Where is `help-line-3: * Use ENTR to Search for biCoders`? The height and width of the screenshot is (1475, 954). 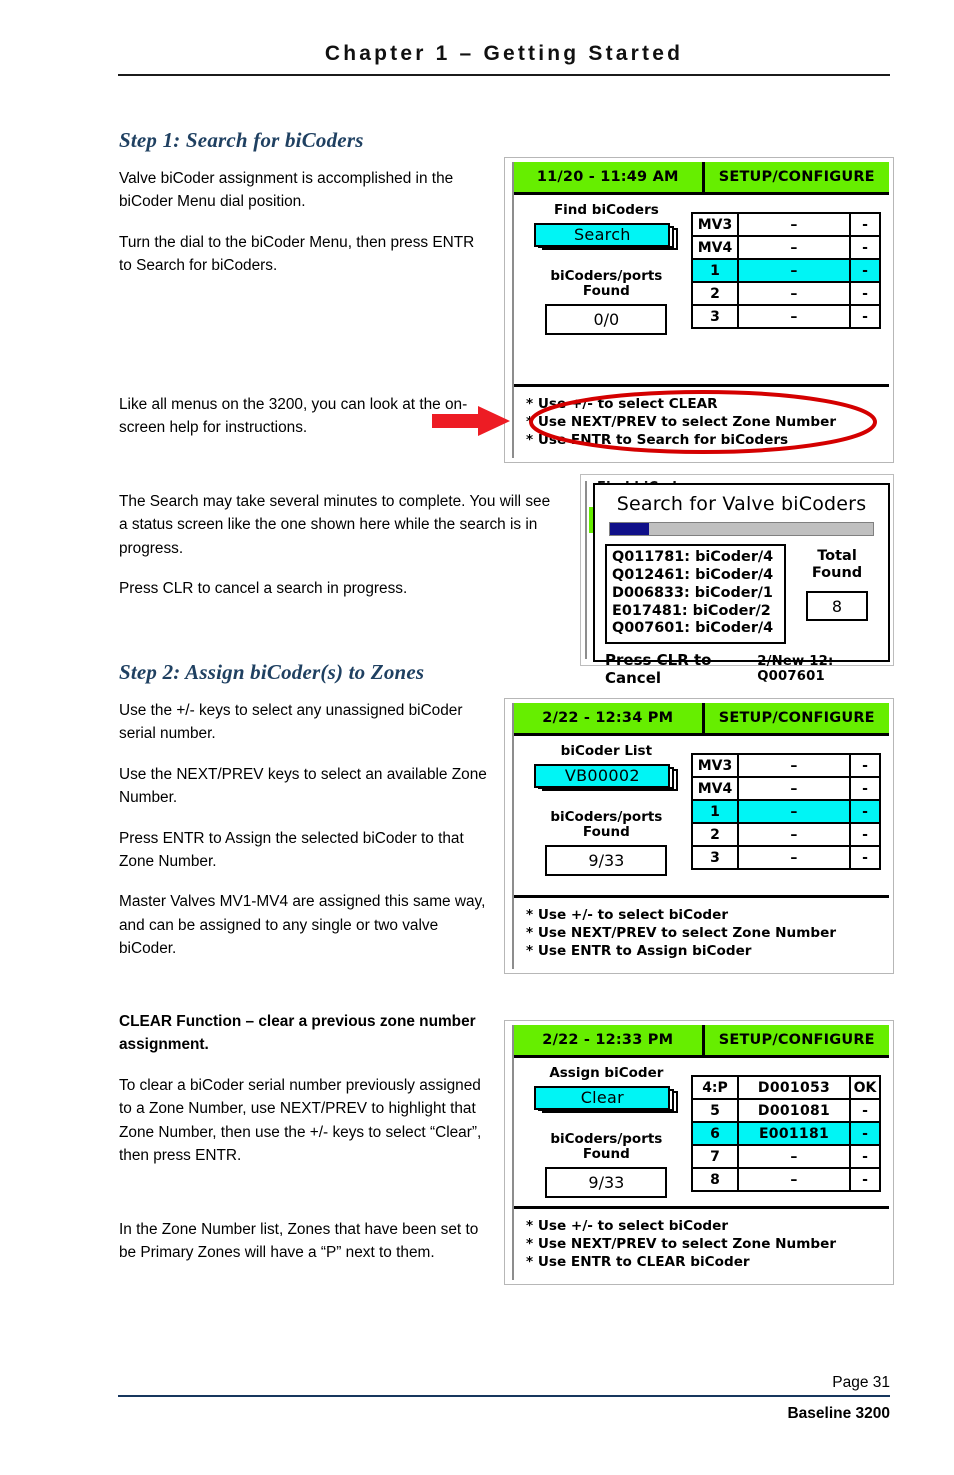 help-line-3: * Use ENTR to Search for biCoders is located at coordinates (657, 440).